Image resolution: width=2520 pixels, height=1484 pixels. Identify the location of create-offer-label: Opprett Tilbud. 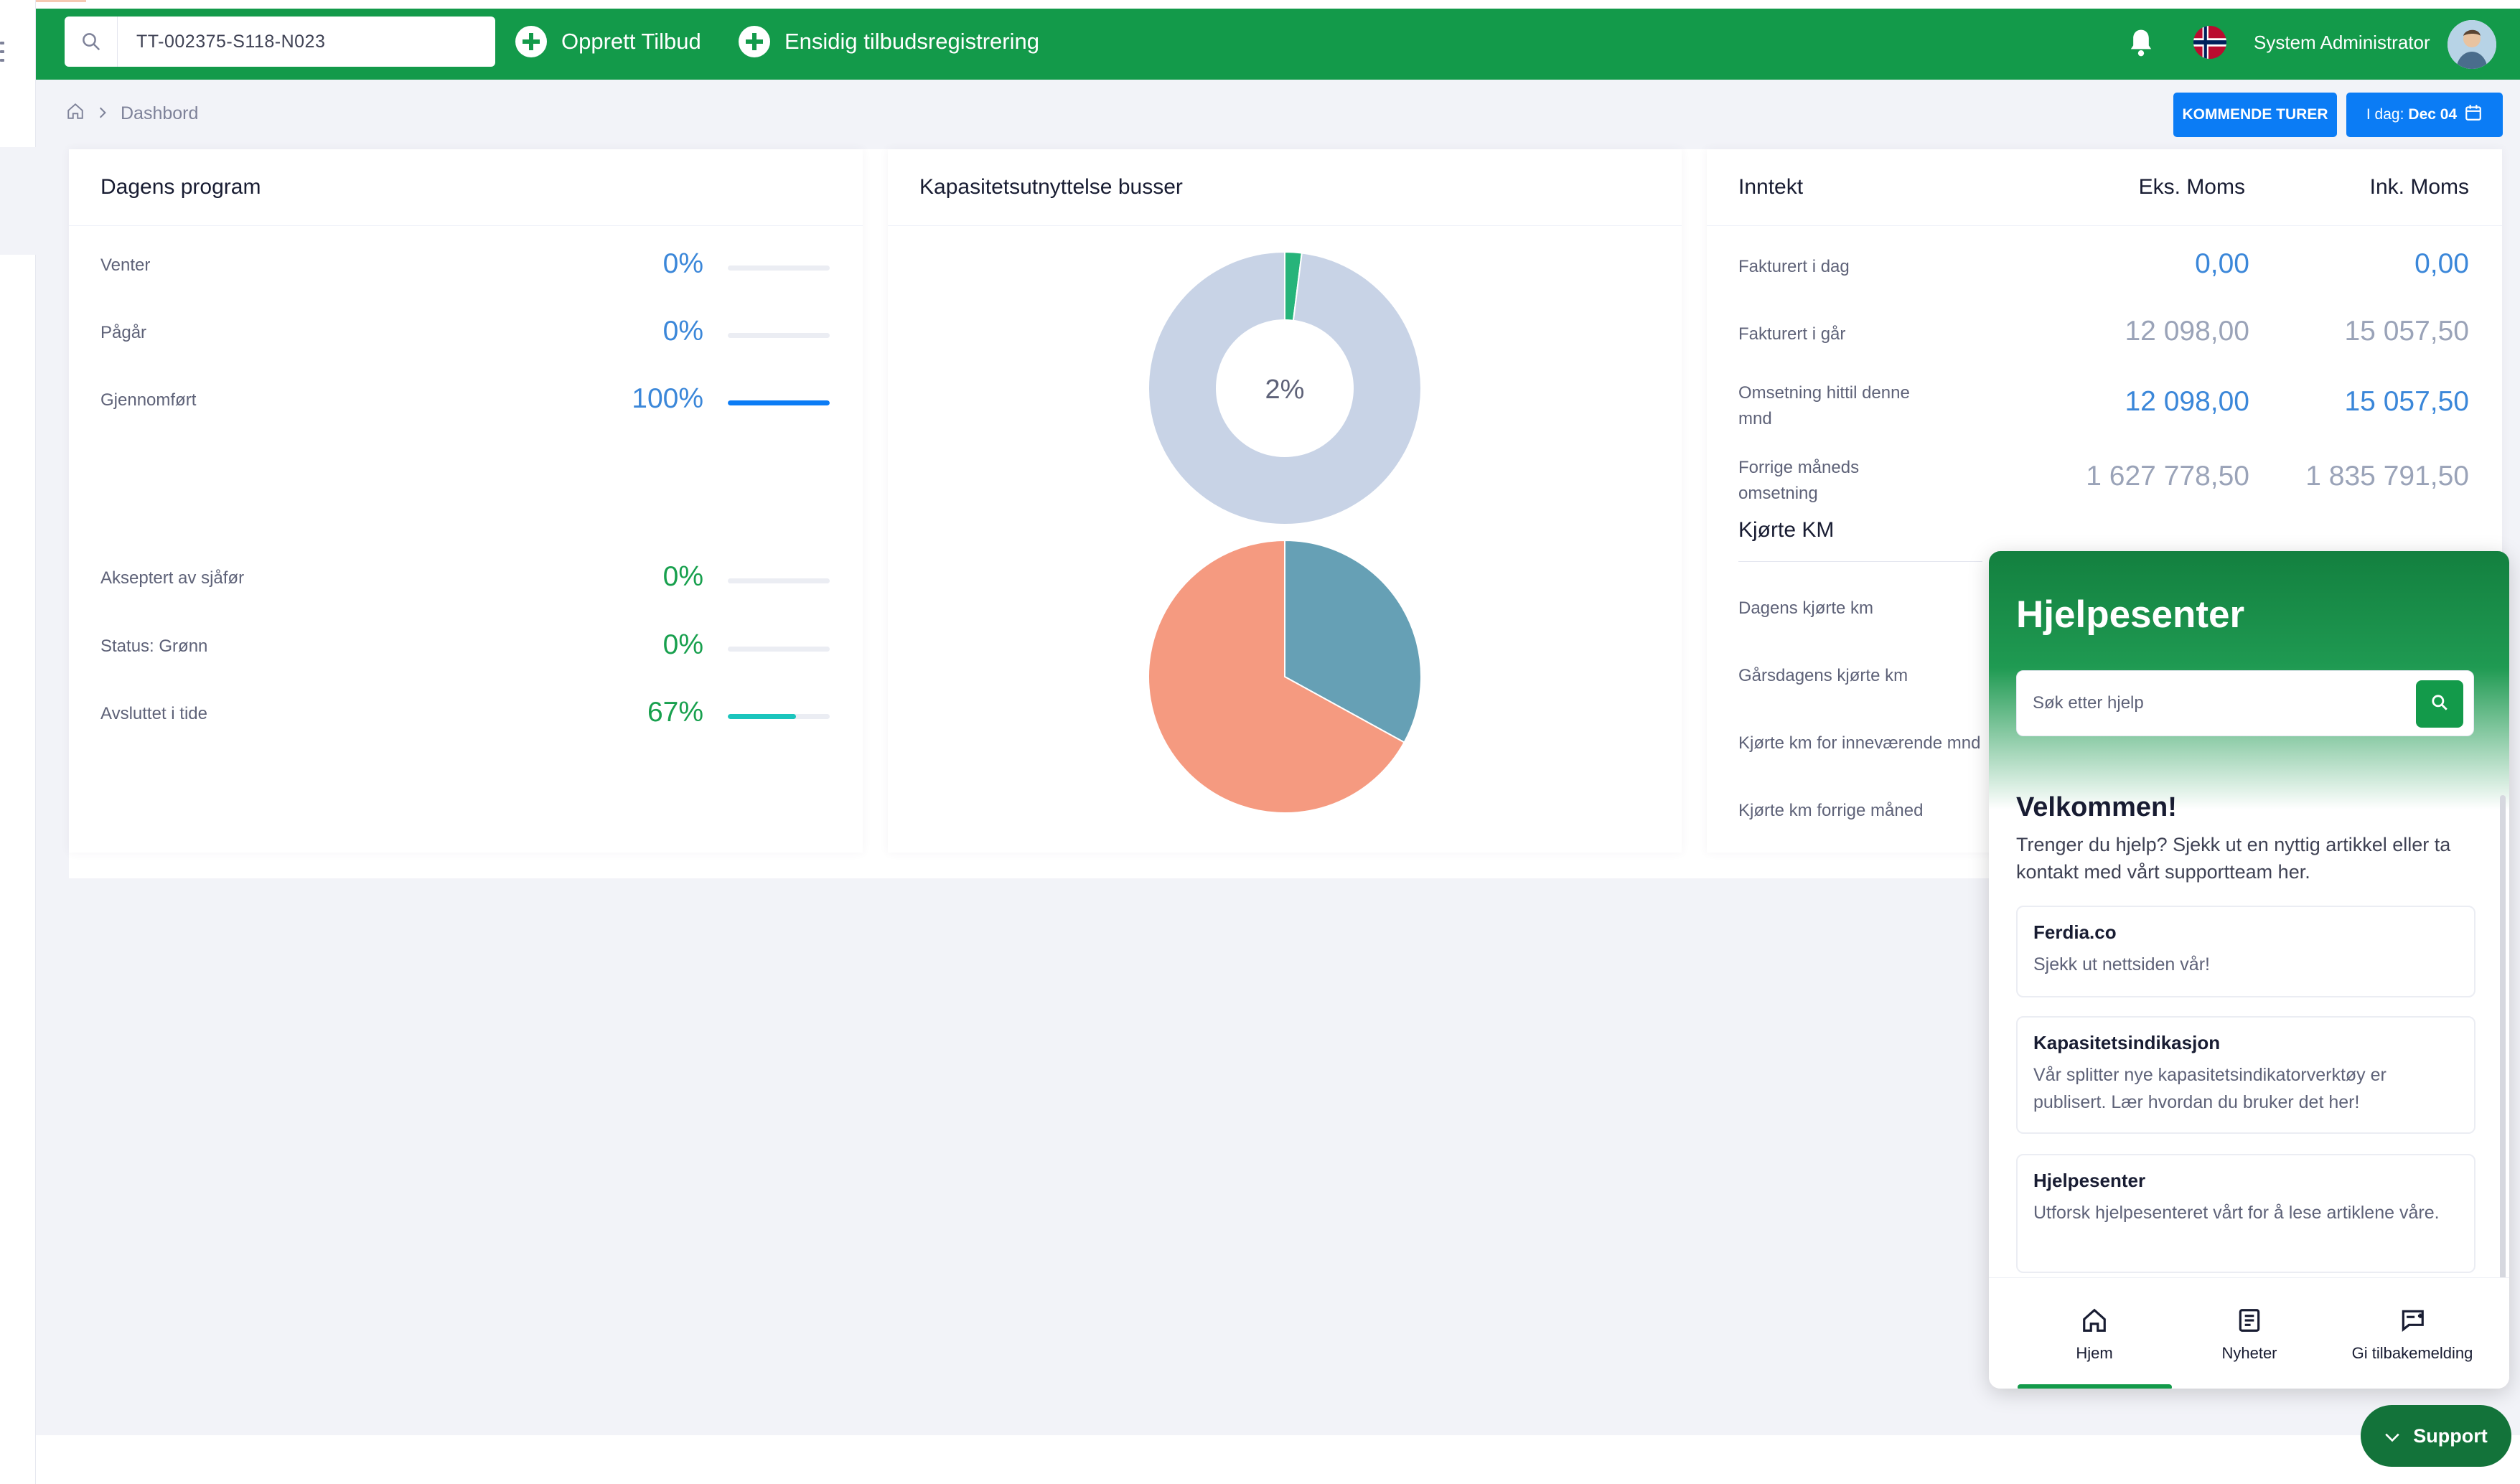
(631, 41).